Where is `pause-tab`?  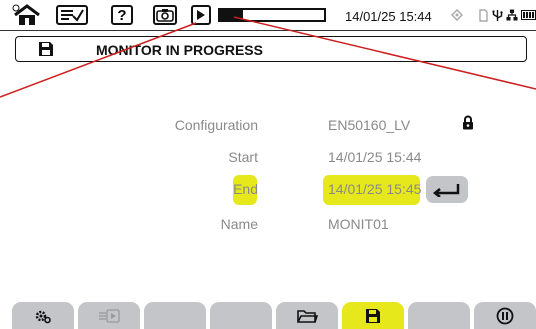
pause-tab is located at coordinates (505, 315).